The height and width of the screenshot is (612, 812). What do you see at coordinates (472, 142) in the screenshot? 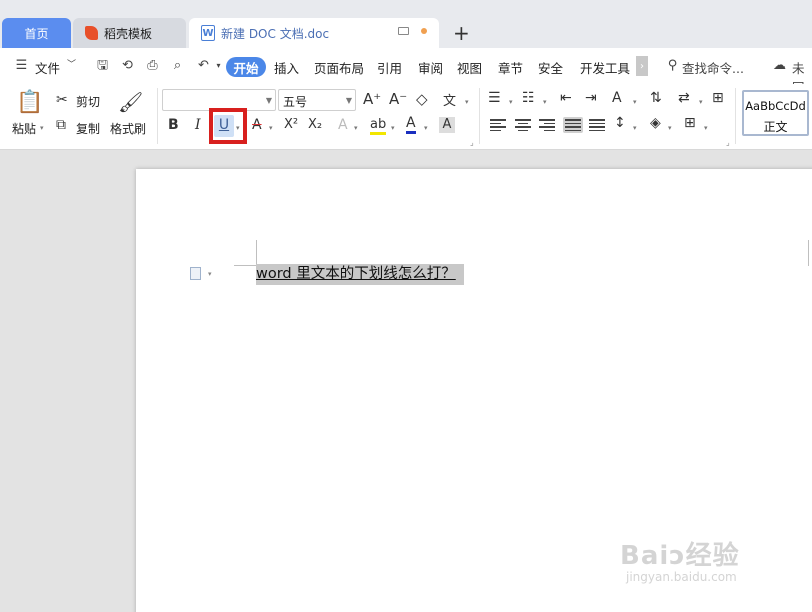
I see `font-dialog-launcher-icon: ⌟` at bounding box center [472, 142].